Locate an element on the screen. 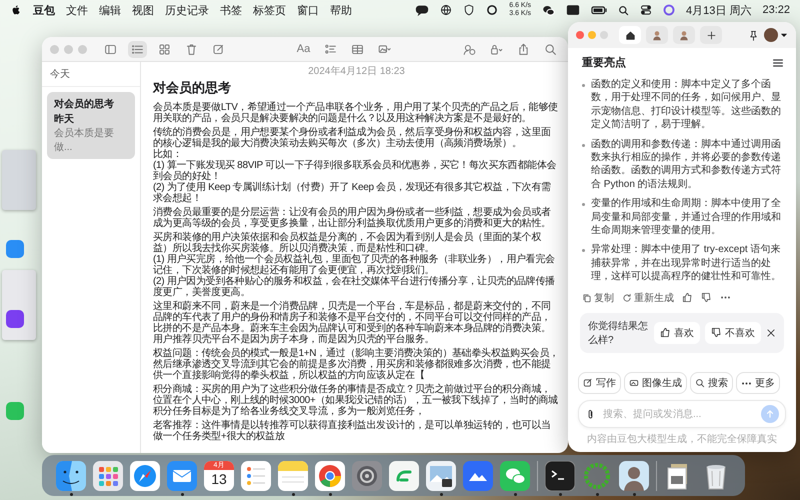 This screenshot has height=500, width=800. menu-bar-clock: 23:22 is located at coordinates (776, 10).